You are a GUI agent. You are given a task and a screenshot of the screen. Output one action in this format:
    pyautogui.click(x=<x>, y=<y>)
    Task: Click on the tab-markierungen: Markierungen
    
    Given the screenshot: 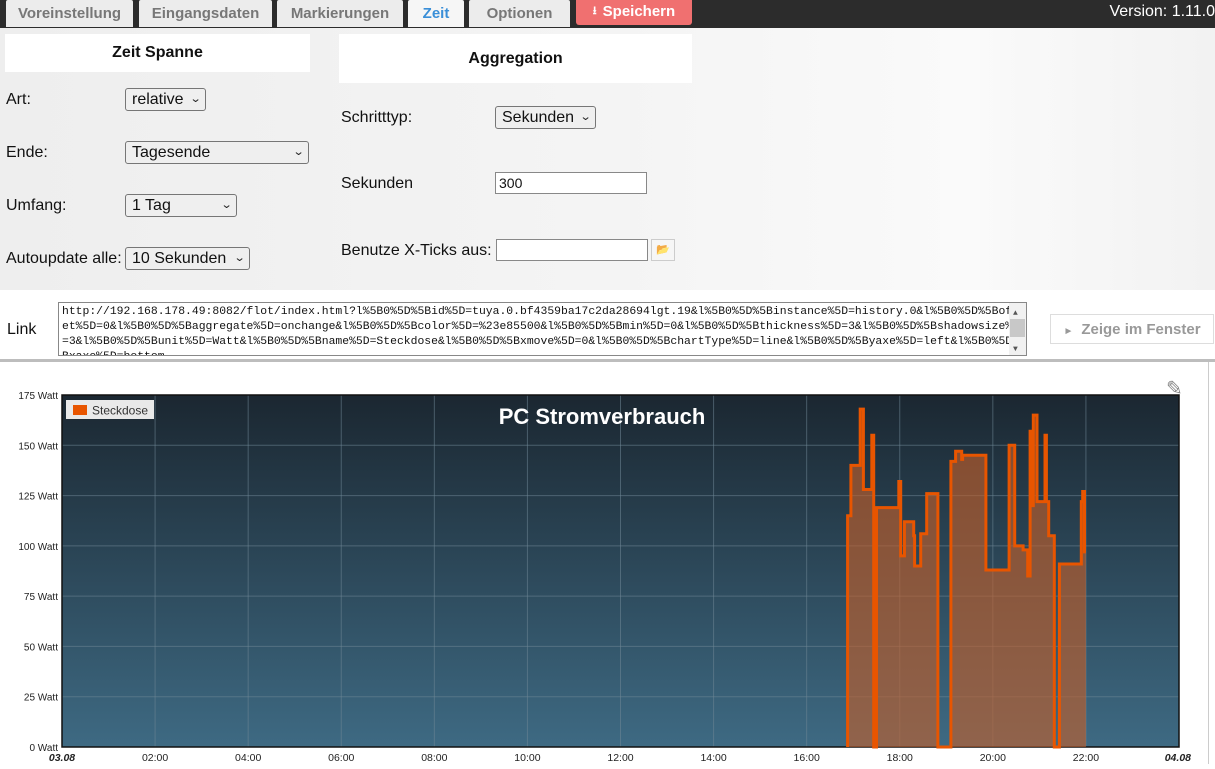 What is the action you would take?
    pyautogui.click(x=340, y=13)
    